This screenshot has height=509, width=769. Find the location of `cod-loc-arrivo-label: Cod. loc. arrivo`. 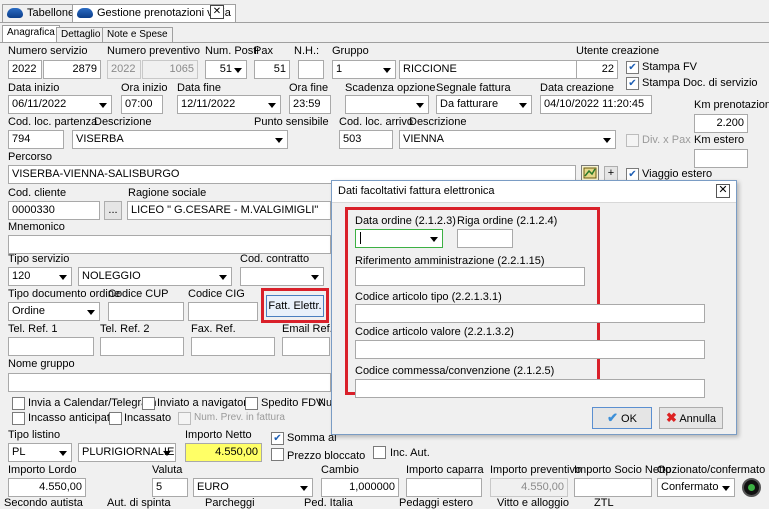

cod-loc-arrivo-label: Cod. loc. arrivo is located at coordinates (376, 122).